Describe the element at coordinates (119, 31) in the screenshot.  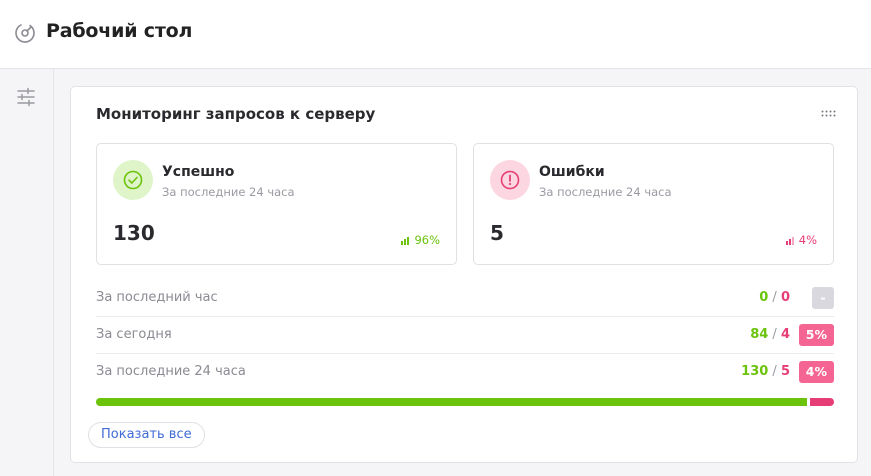
I see `page-title: Рабочий стол` at that location.